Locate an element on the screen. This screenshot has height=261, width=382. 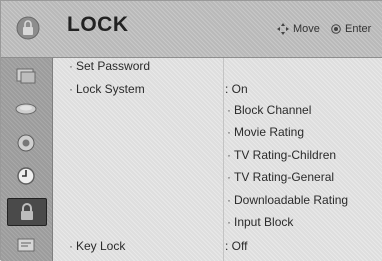
sidebar-item-audio is located at coordinates (26, 109).